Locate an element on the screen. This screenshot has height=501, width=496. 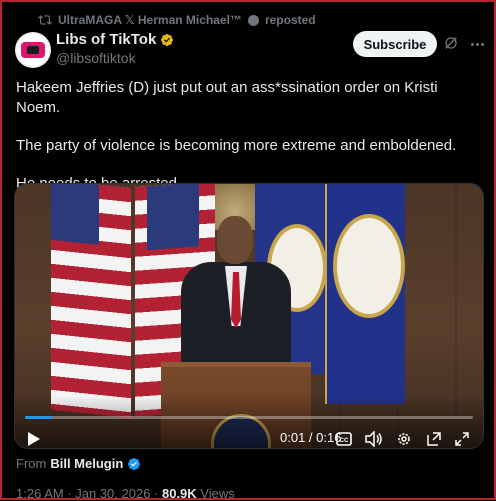
avatar-logo-inner is located at coordinates (33, 50).